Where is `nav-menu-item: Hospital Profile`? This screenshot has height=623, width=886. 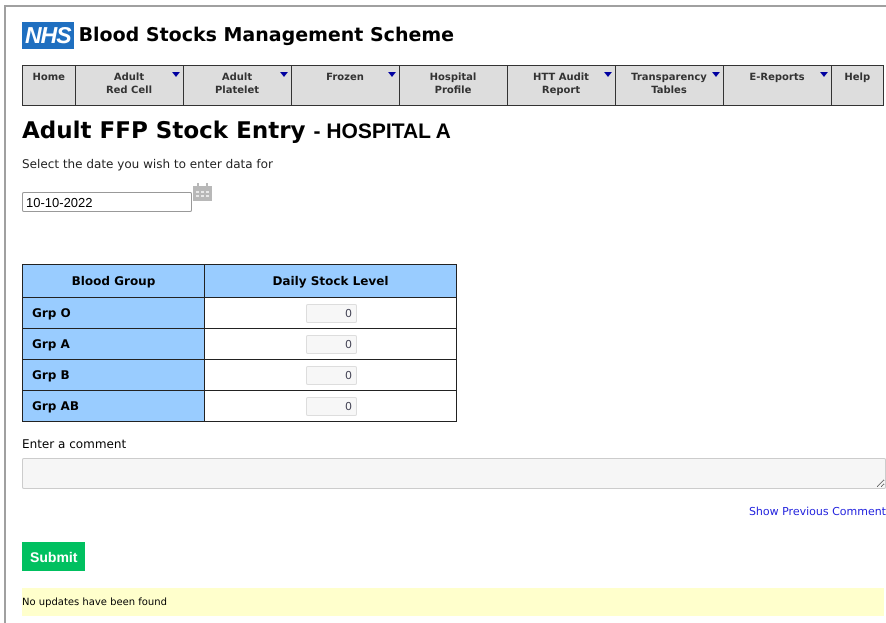 nav-menu-item: Hospital Profile is located at coordinates (454, 85).